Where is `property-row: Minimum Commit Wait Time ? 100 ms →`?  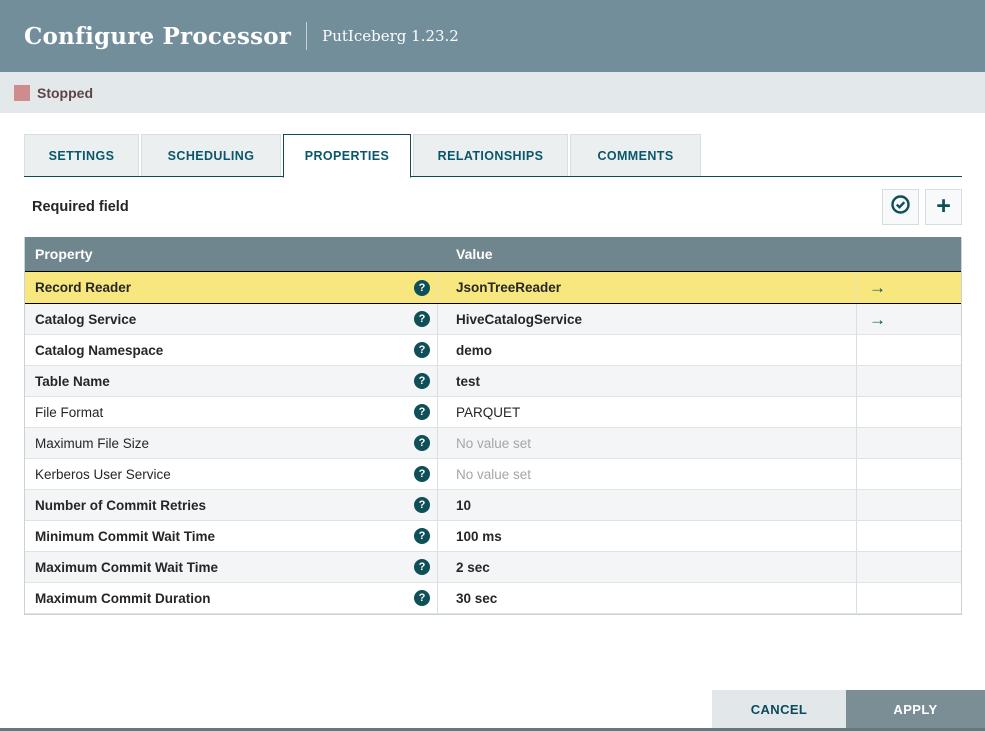
property-row: Minimum Commit Wait Time ? 100 ms → is located at coordinates (493, 536).